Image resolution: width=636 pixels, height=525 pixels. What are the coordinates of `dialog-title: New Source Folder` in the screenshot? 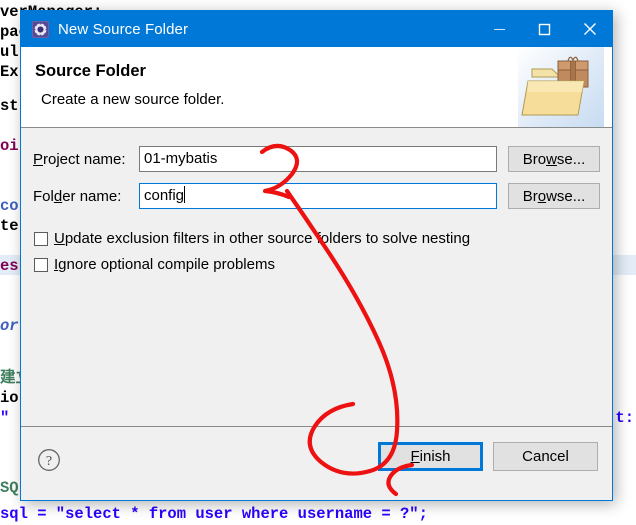 It's located at (123, 29).